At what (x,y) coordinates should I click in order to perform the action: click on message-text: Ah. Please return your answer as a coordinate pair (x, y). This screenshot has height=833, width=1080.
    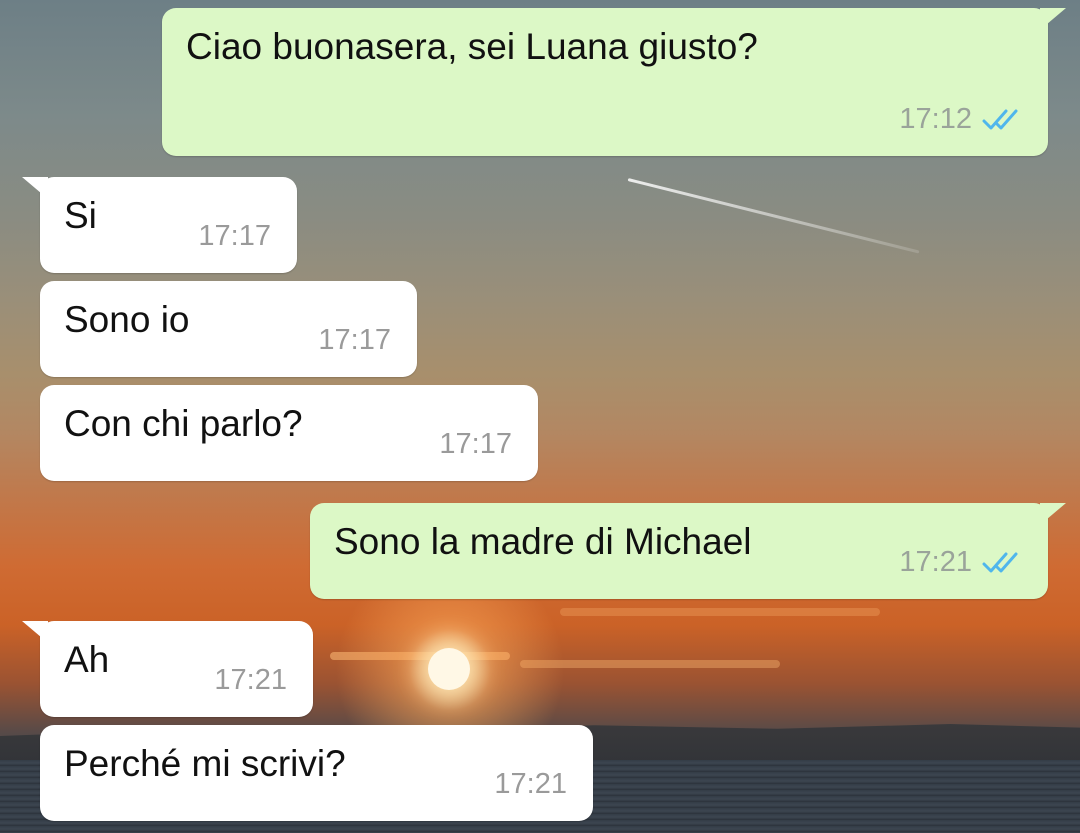
    Looking at the image, I should click on (87, 659).